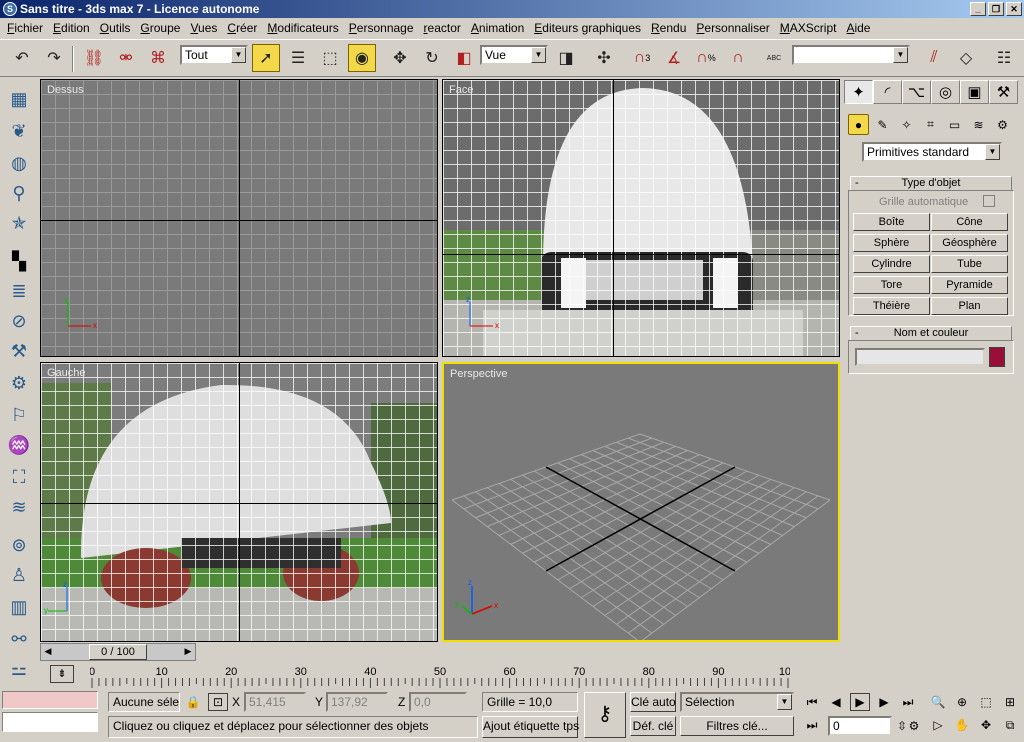  Describe the element at coordinates (966, 58) in the screenshot. I see `align-icon: ◇` at that location.